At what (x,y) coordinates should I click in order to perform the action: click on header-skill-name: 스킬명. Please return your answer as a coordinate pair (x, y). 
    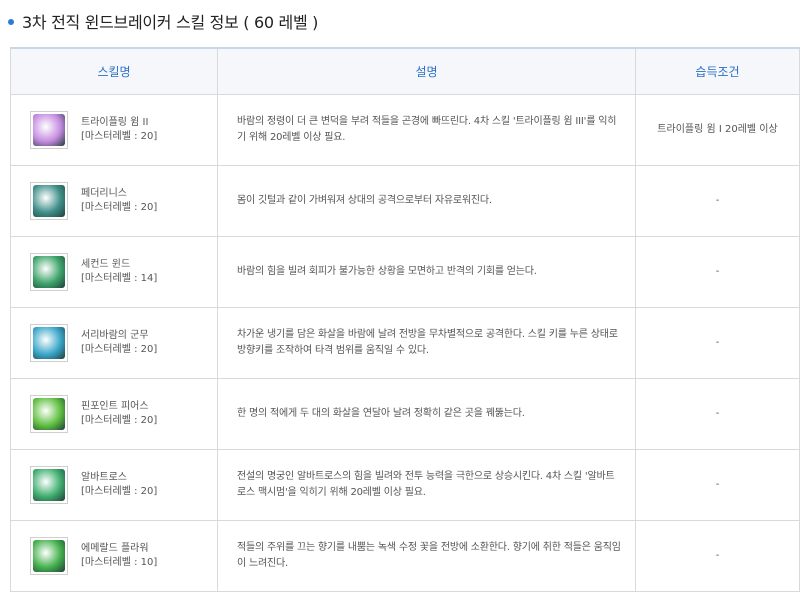
    Looking at the image, I should click on (114, 71).